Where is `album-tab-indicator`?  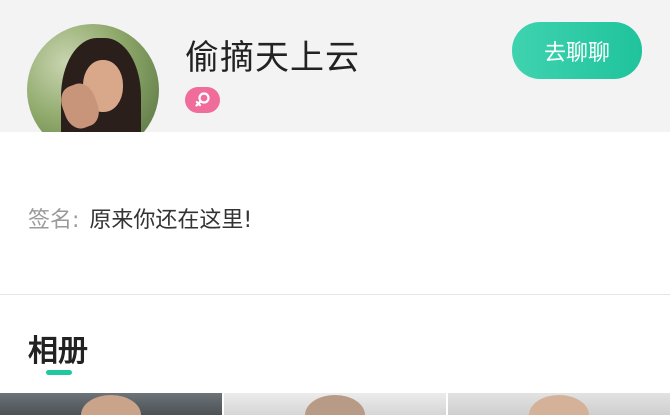 album-tab-indicator is located at coordinates (59, 372).